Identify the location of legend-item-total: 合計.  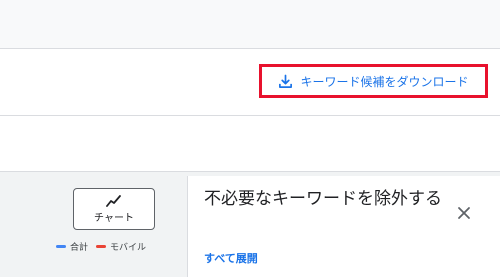
(72, 246).